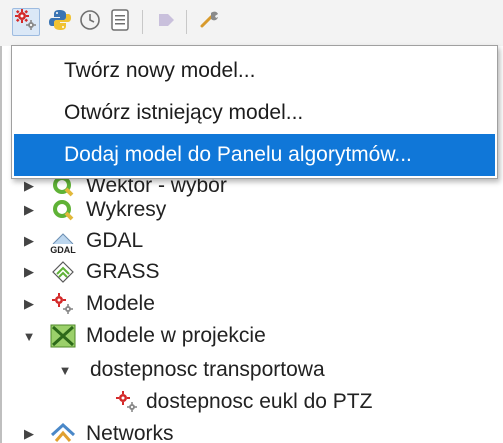  I want to click on tree-item-label: GRASS, so click(123, 271).